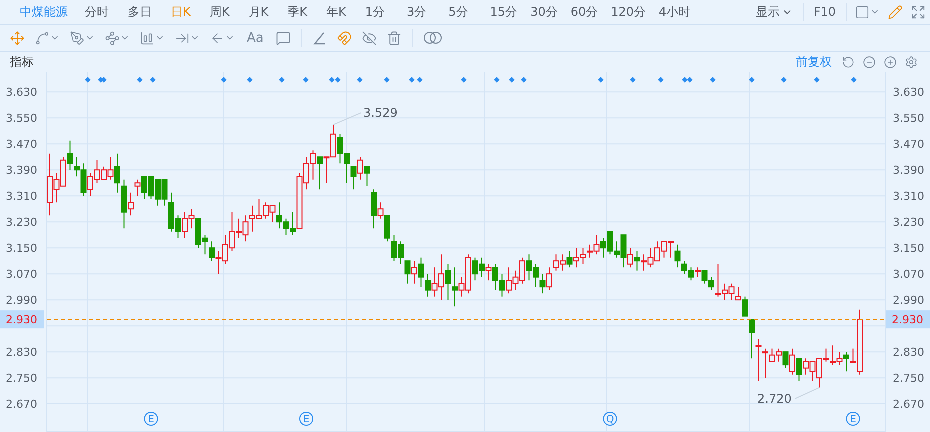 The image size is (930, 432). I want to click on period-tab: 分时, so click(97, 12).